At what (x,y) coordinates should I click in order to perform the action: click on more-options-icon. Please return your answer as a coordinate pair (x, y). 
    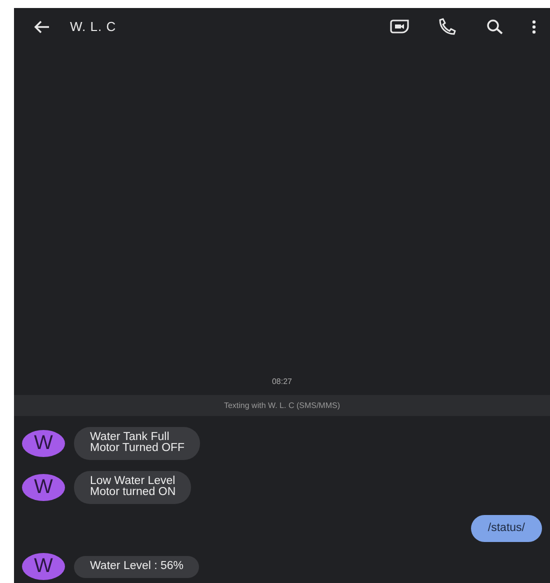
    Looking at the image, I should click on (534, 27).